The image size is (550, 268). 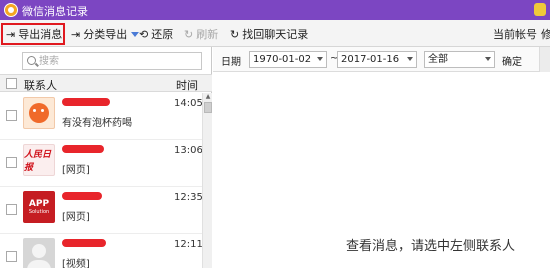 I want to click on contact-last-message: [视频], so click(x=76, y=263).